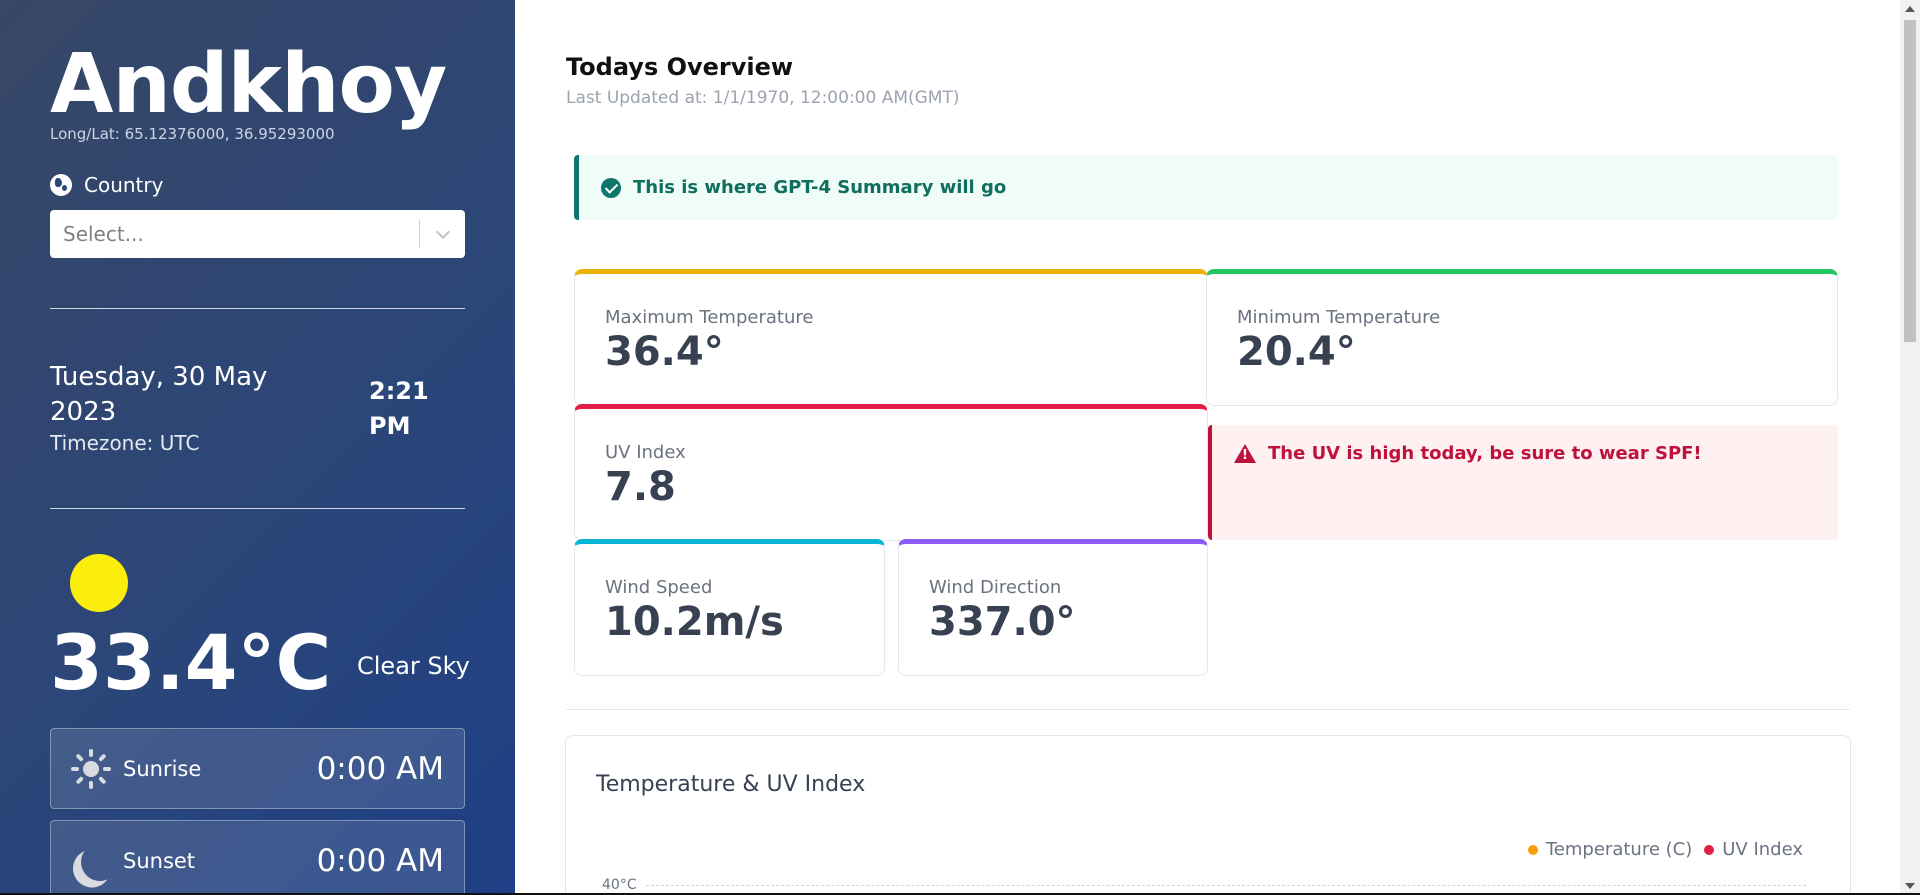 This screenshot has height=895, width=1920. What do you see at coordinates (611, 187) in the screenshot?
I see `check-circle-icon` at bounding box center [611, 187].